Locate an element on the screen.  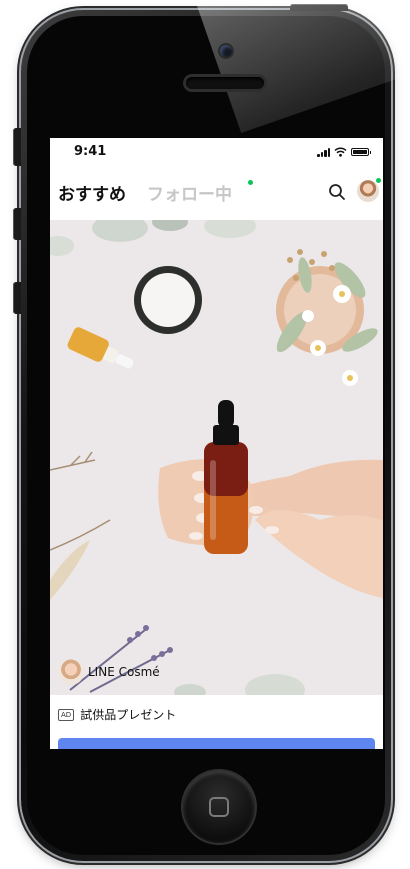
signal-icon is located at coordinates (323, 152).